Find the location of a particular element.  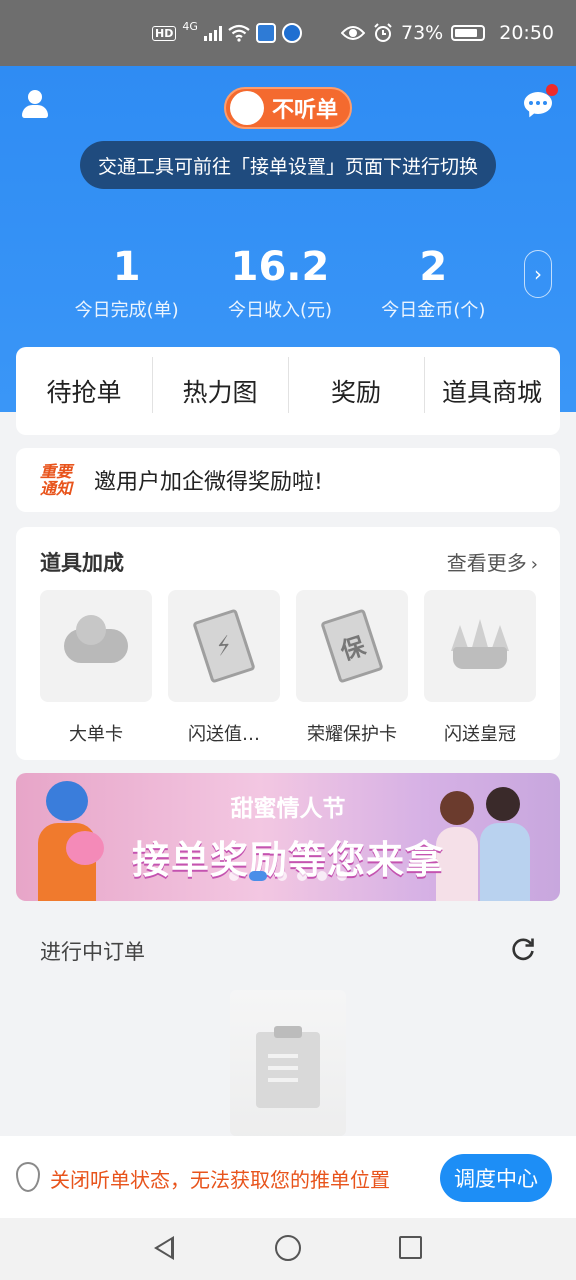

tab-prop-store: 道具商城 is located at coordinates (492, 385).